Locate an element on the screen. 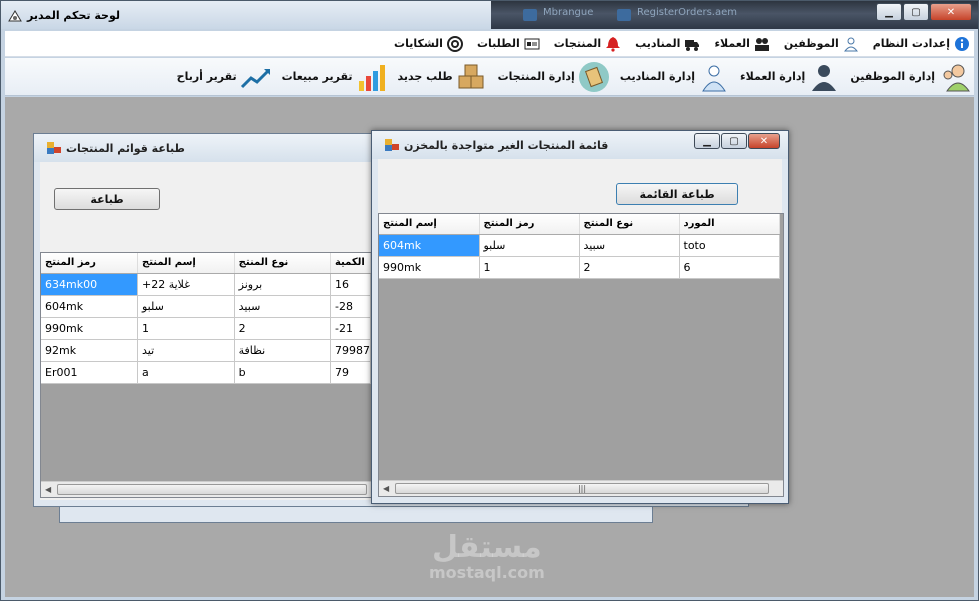  table-cell: نظافة is located at coordinates (282, 350).